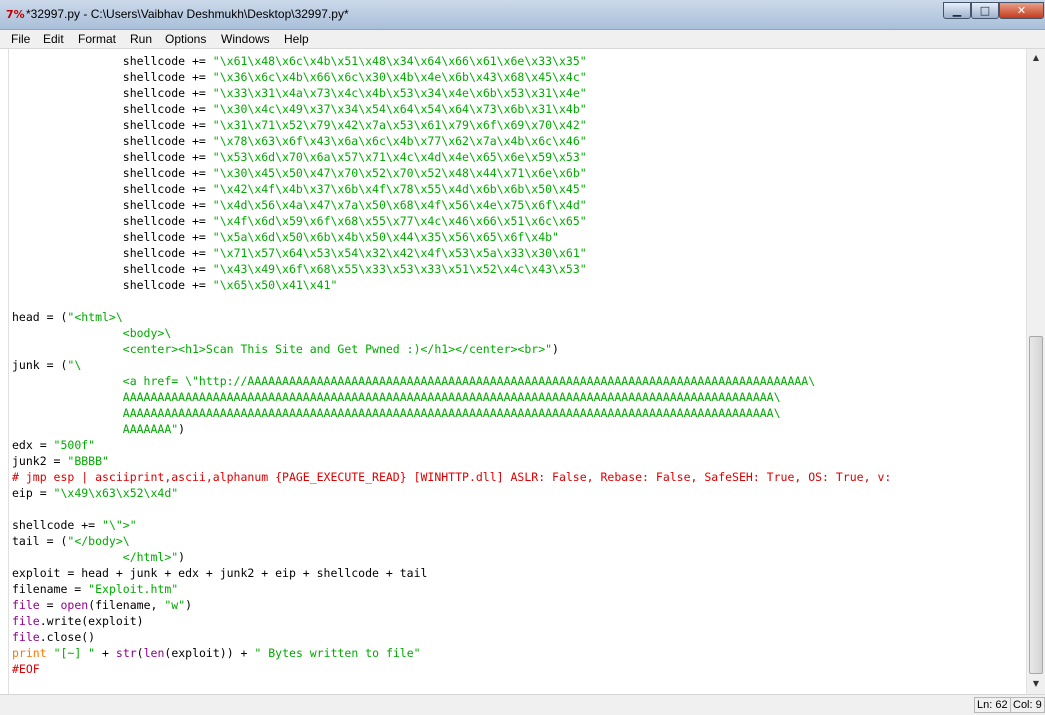 This screenshot has height=715, width=1045. What do you see at coordinates (53, 39) in the screenshot?
I see `menu-edit: Edit` at bounding box center [53, 39].